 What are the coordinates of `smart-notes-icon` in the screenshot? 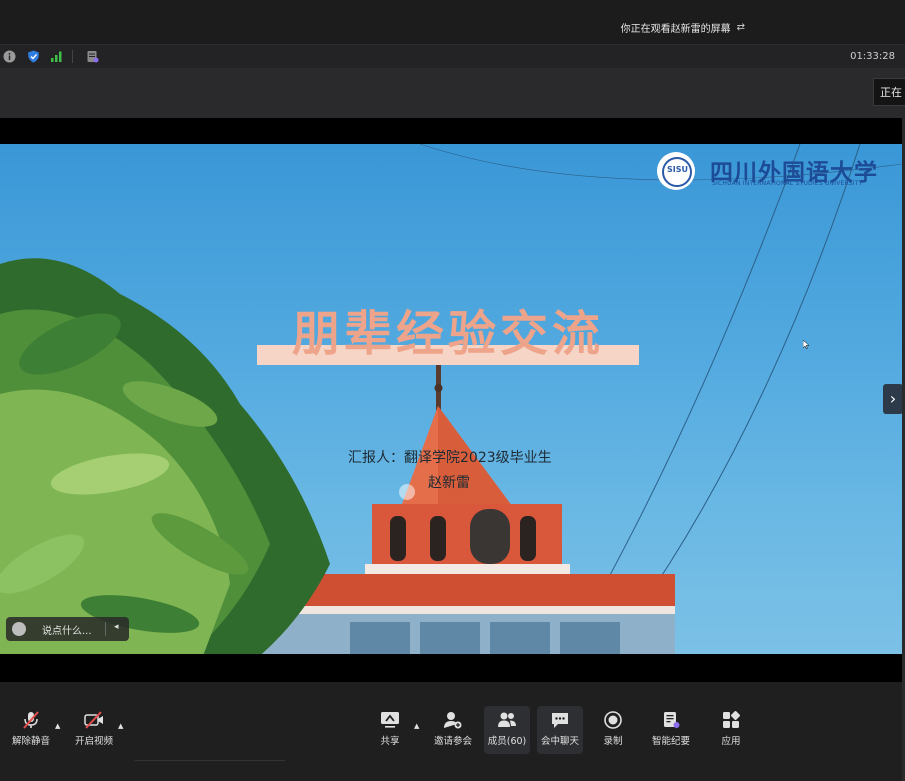 It's located at (672, 720).